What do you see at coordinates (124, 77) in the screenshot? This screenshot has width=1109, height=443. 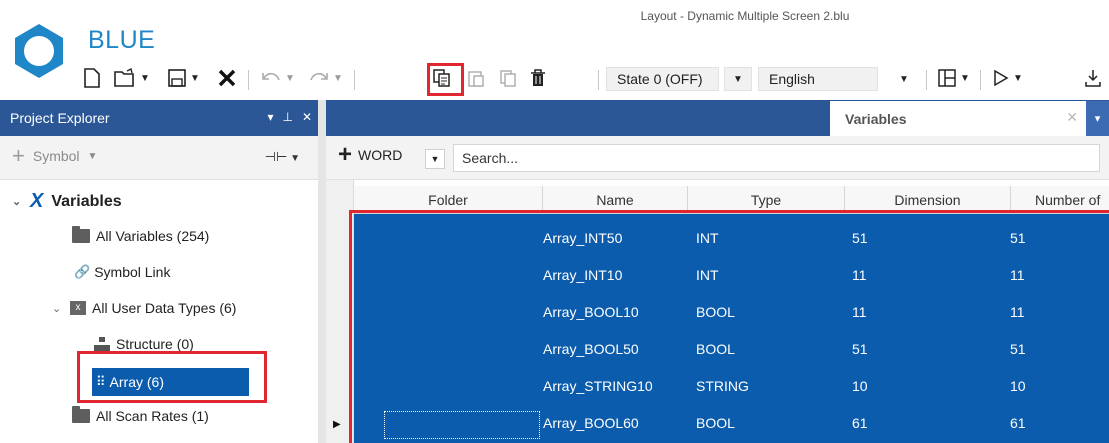 I see `open-folder-icon` at bounding box center [124, 77].